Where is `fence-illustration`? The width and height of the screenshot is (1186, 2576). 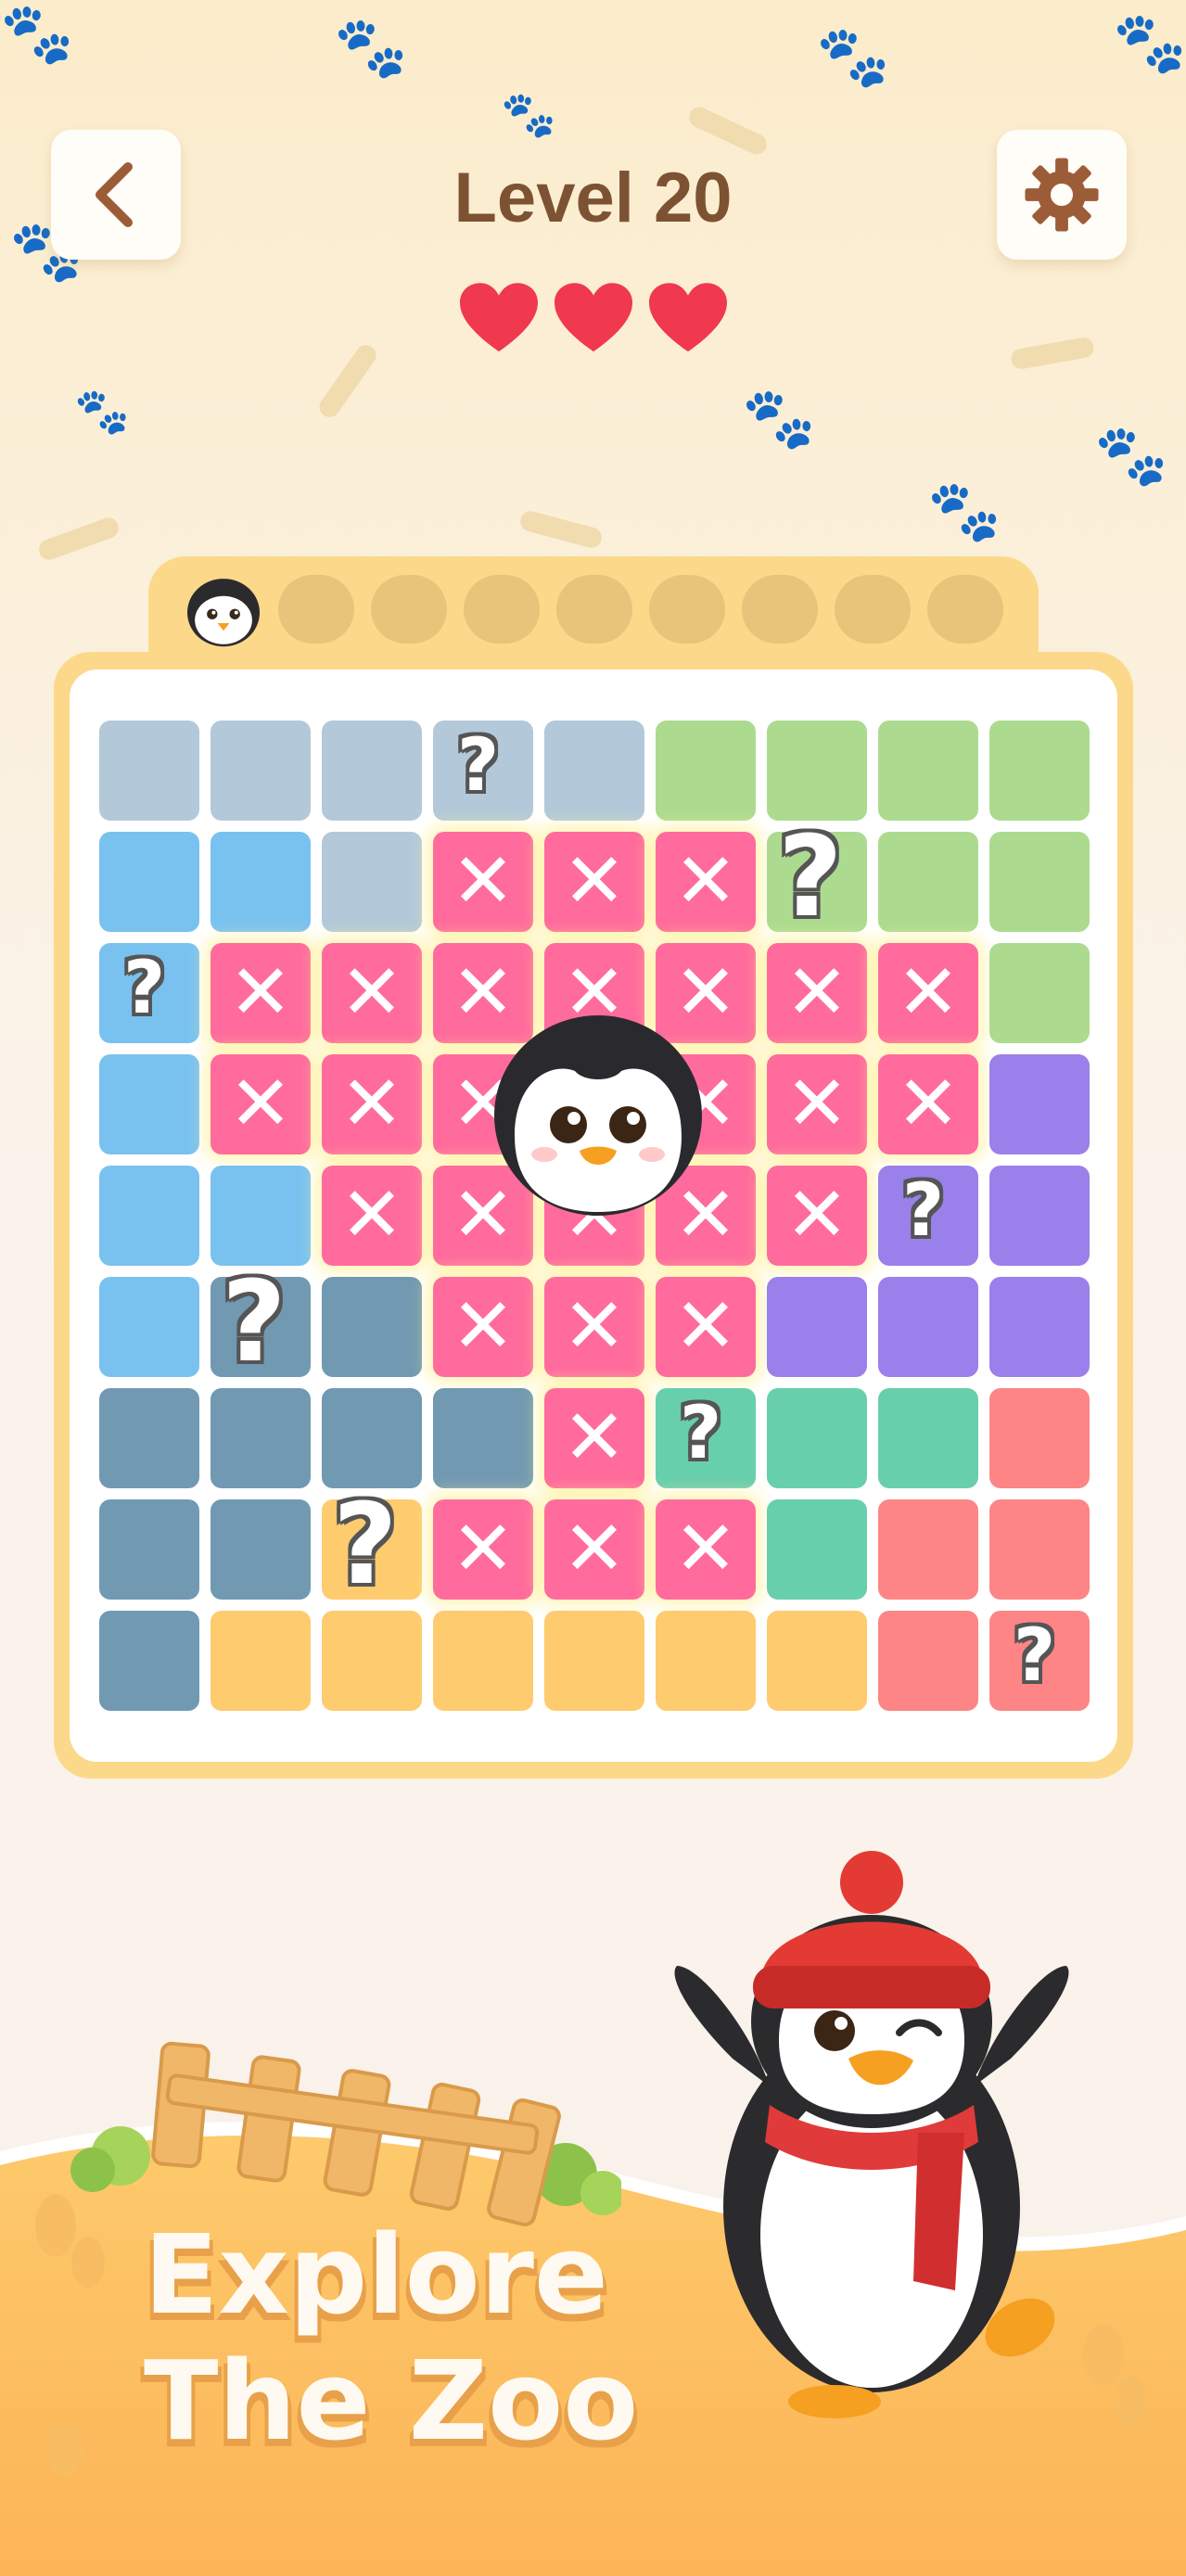
fence-illustration is located at coordinates (345, 2133).